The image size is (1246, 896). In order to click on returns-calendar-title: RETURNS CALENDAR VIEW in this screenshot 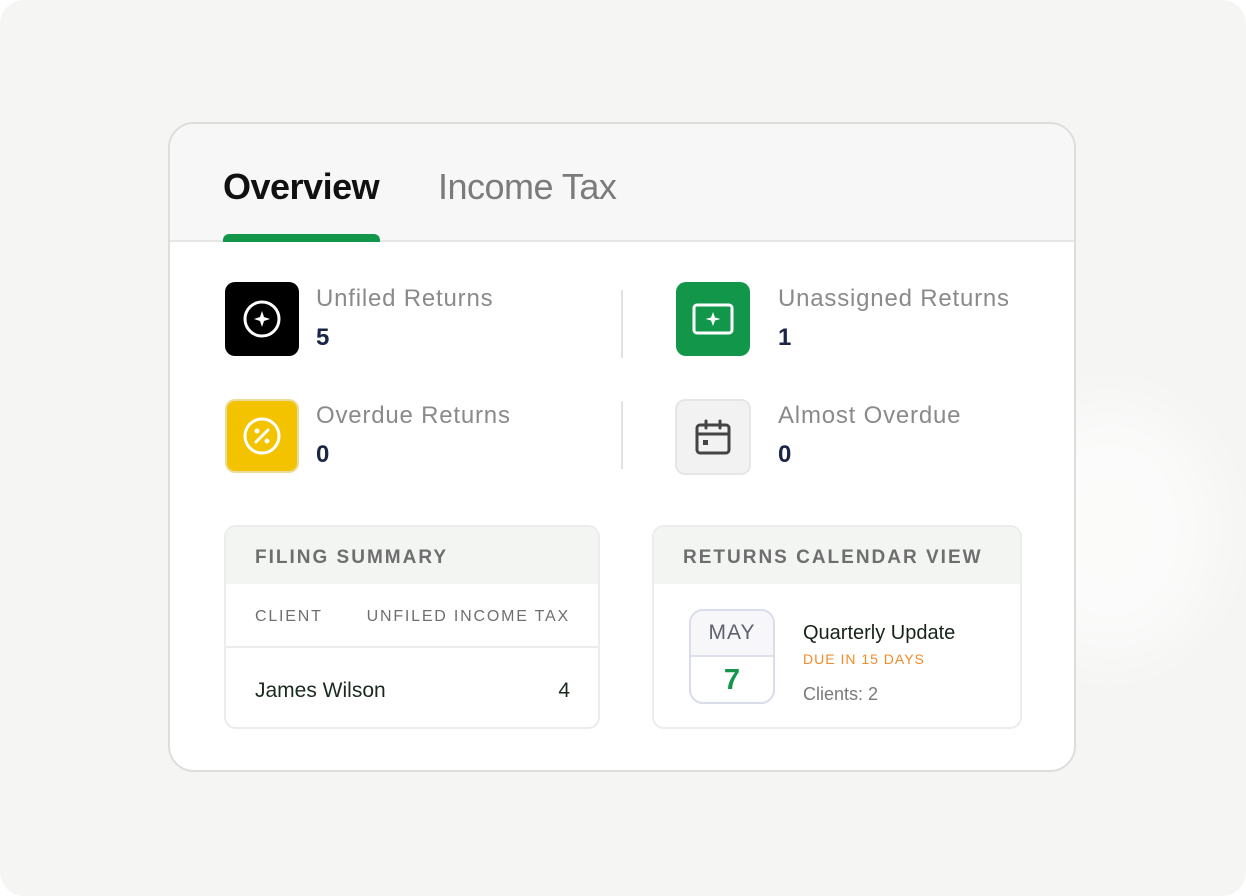, I will do `click(833, 557)`.